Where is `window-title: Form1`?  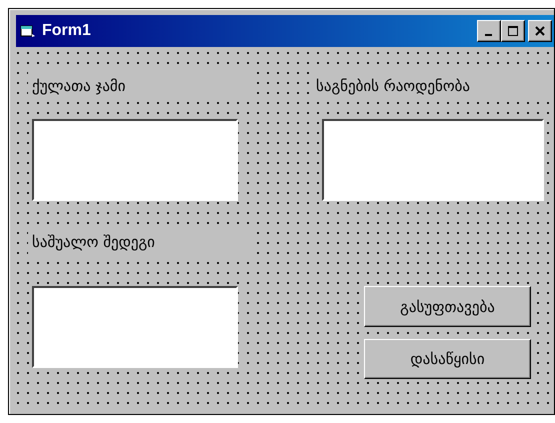 window-title: Form1 is located at coordinates (66, 31).